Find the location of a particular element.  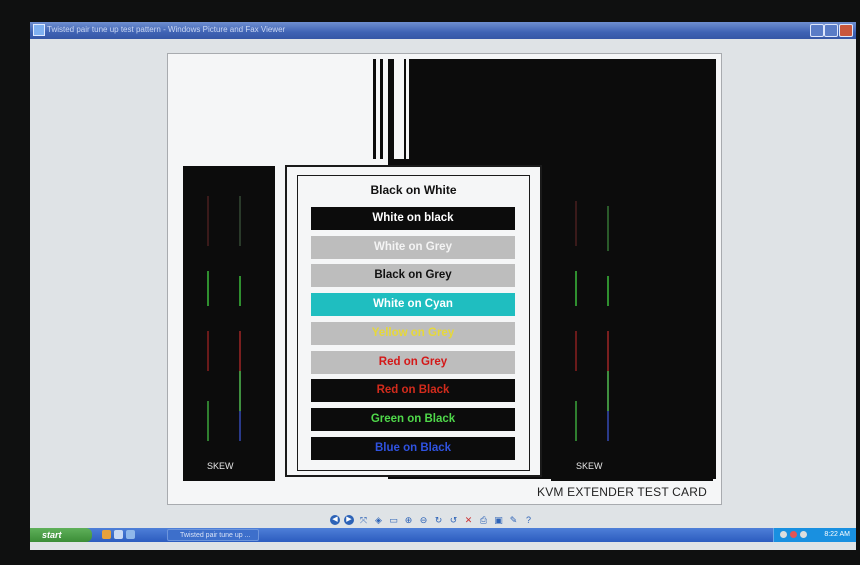

taskbar: start Twisted pair tune up ... 8:22 AM is located at coordinates (443, 535).